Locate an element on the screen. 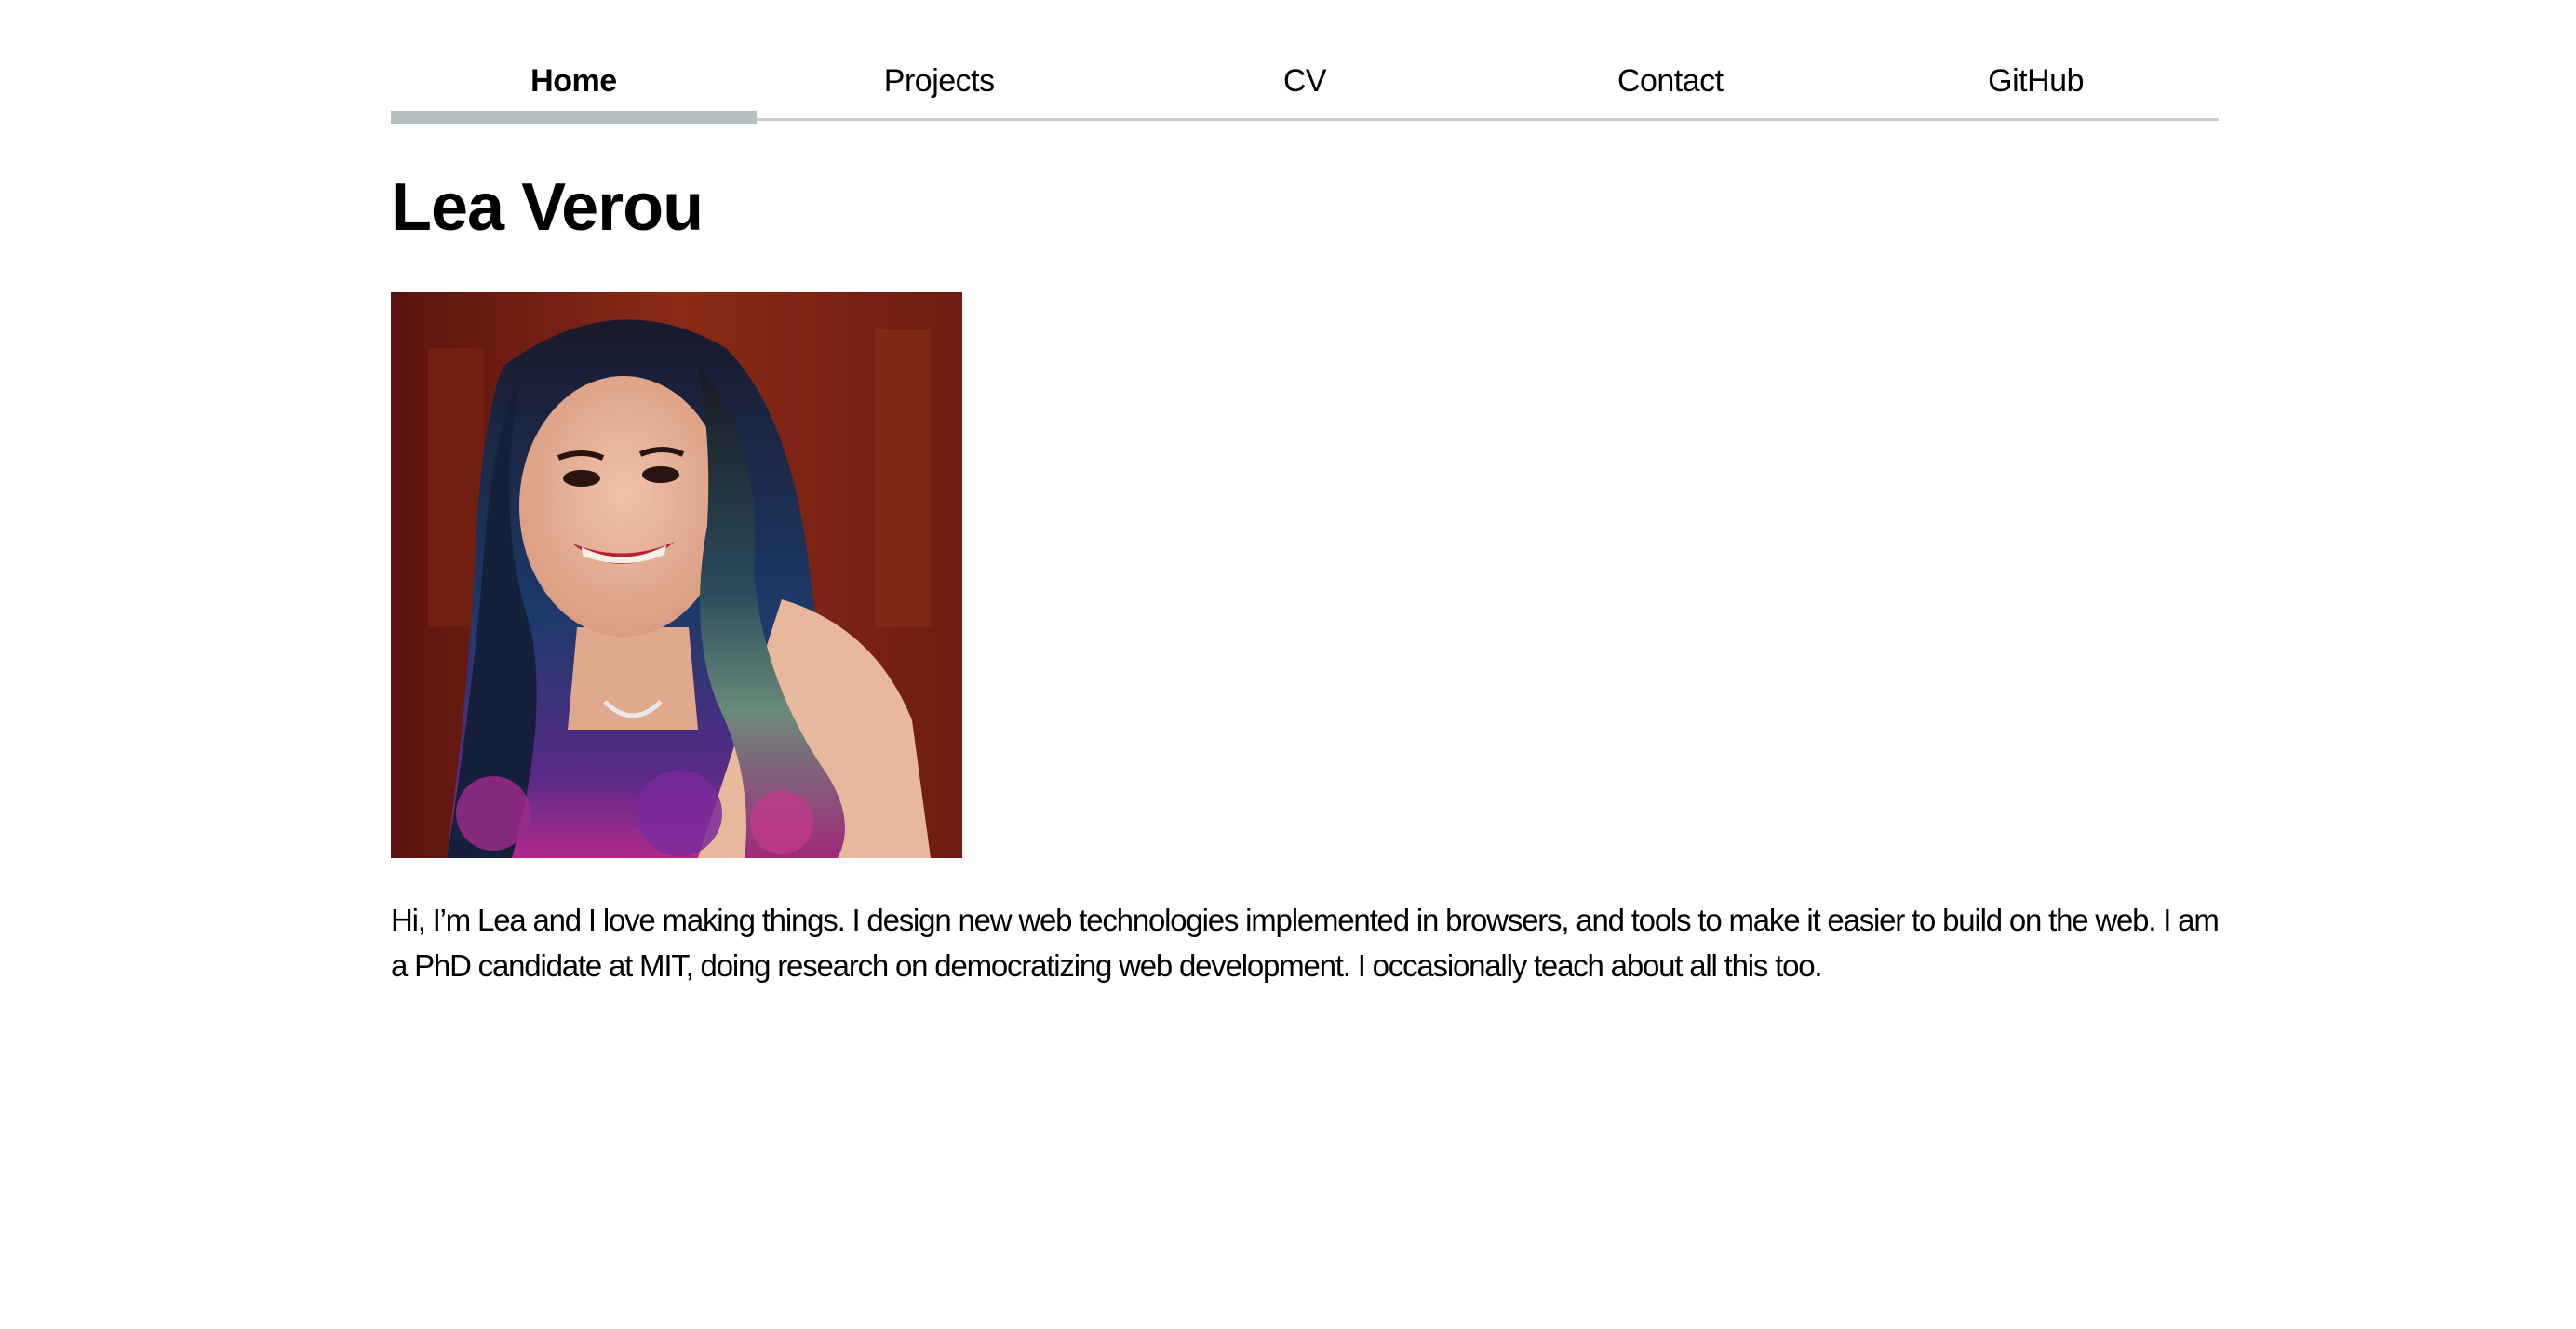 The height and width of the screenshot is (1329, 2576). nav-item-contact: Contact is located at coordinates (1670, 61).